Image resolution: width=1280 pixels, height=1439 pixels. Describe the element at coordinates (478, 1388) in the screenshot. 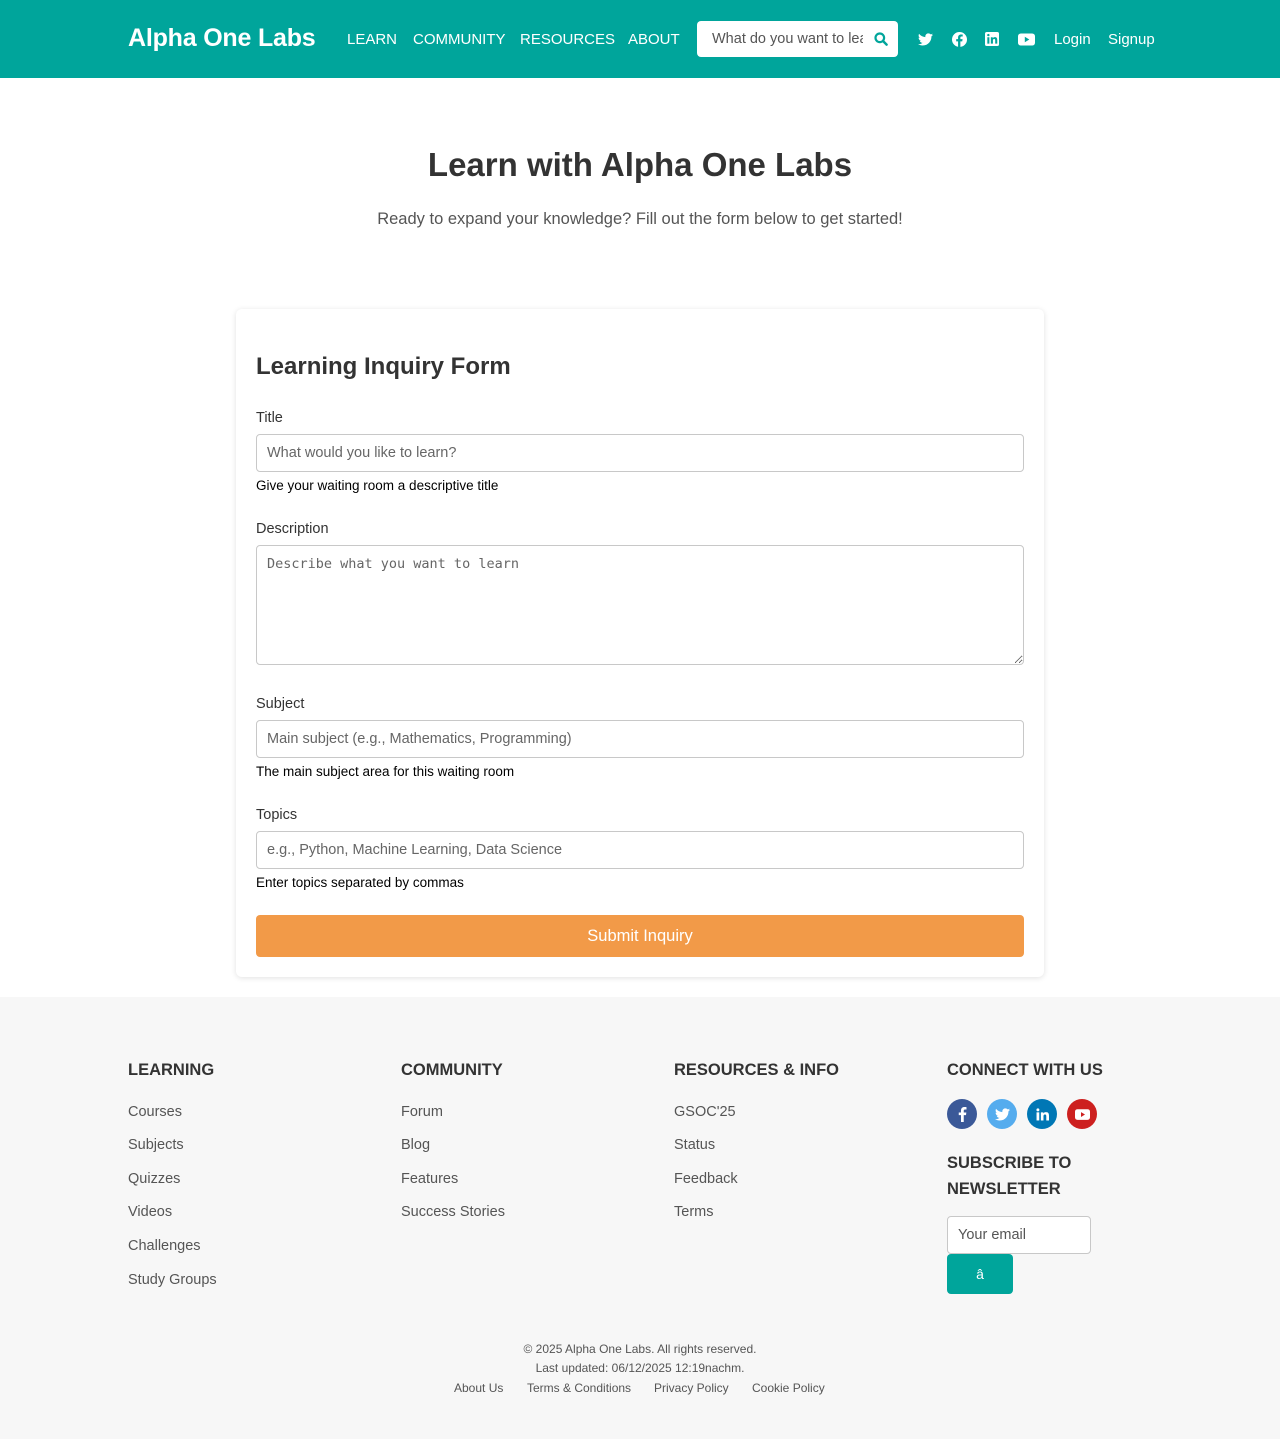

I see `bottom-link-about-us: About Us` at that location.